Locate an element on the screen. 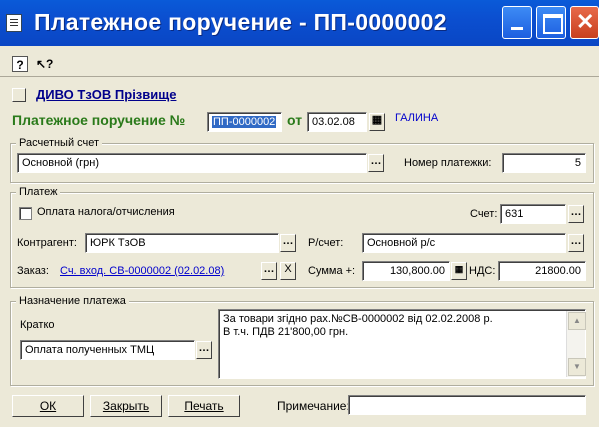 Image resolution: width=599 pixels, height=427 pixels. note-label: Примечание: is located at coordinates (313, 406).